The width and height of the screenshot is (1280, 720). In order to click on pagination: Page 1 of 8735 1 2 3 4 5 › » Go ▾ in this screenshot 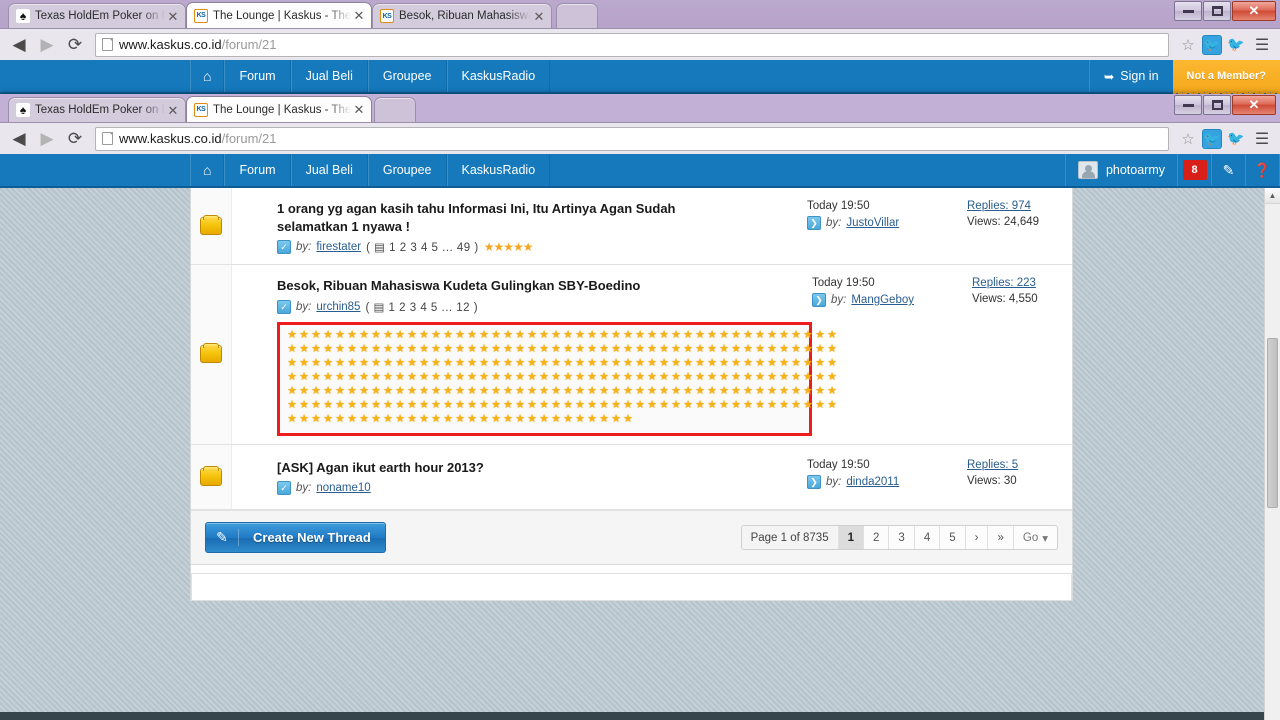, I will do `click(899, 538)`.